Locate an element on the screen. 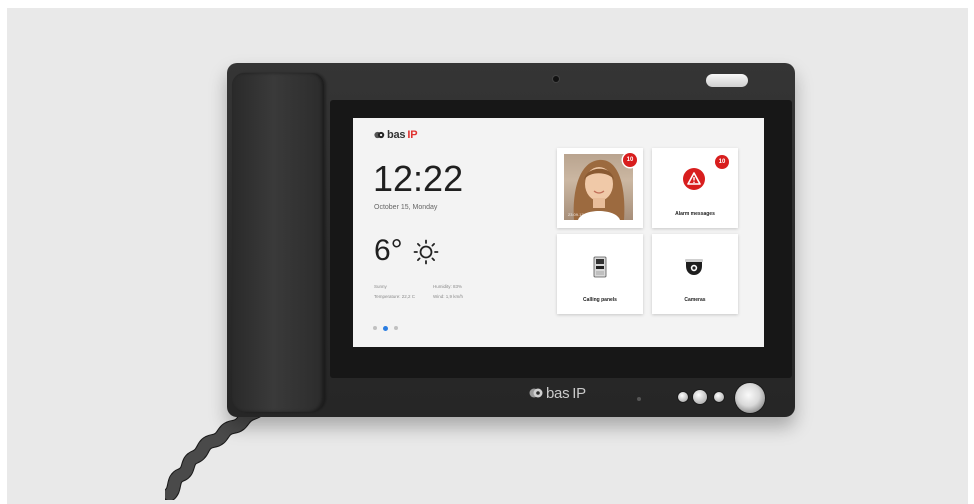 This screenshot has height=504, width=974. key-button-right is located at coordinates (719, 397).